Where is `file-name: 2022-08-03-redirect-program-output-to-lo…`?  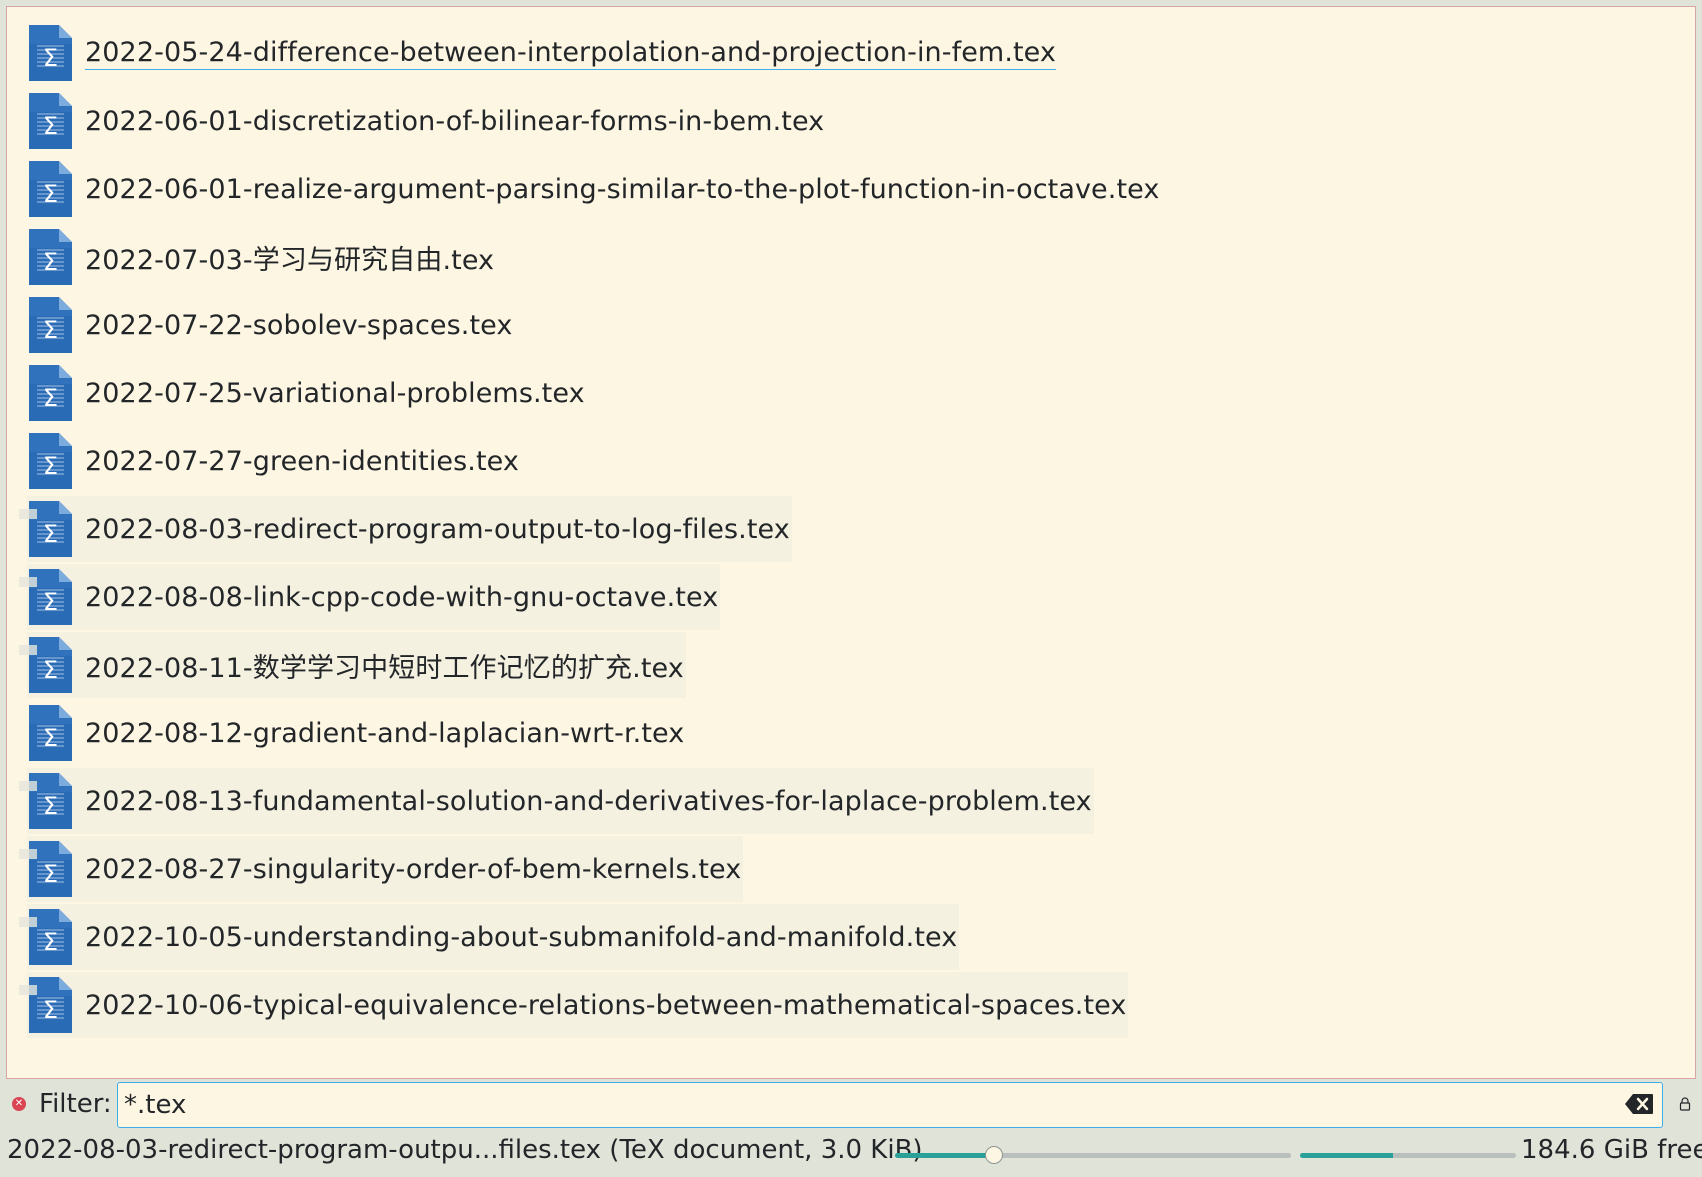 file-name: 2022-08-03-redirect-program-output-to-lo… is located at coordinates (437, 529).